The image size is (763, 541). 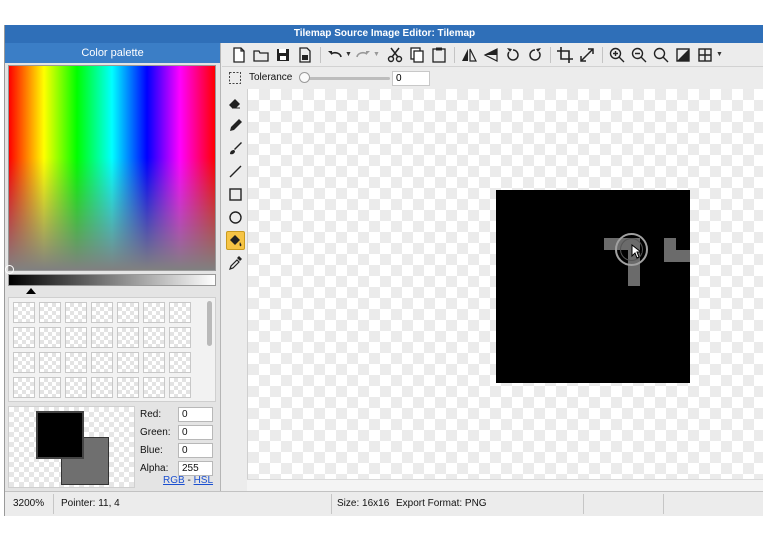 What do you see at coordinates (271, 77) in the screenshot?
I see `tolerance-label: Tolerance` at bounding box center [271, 77].